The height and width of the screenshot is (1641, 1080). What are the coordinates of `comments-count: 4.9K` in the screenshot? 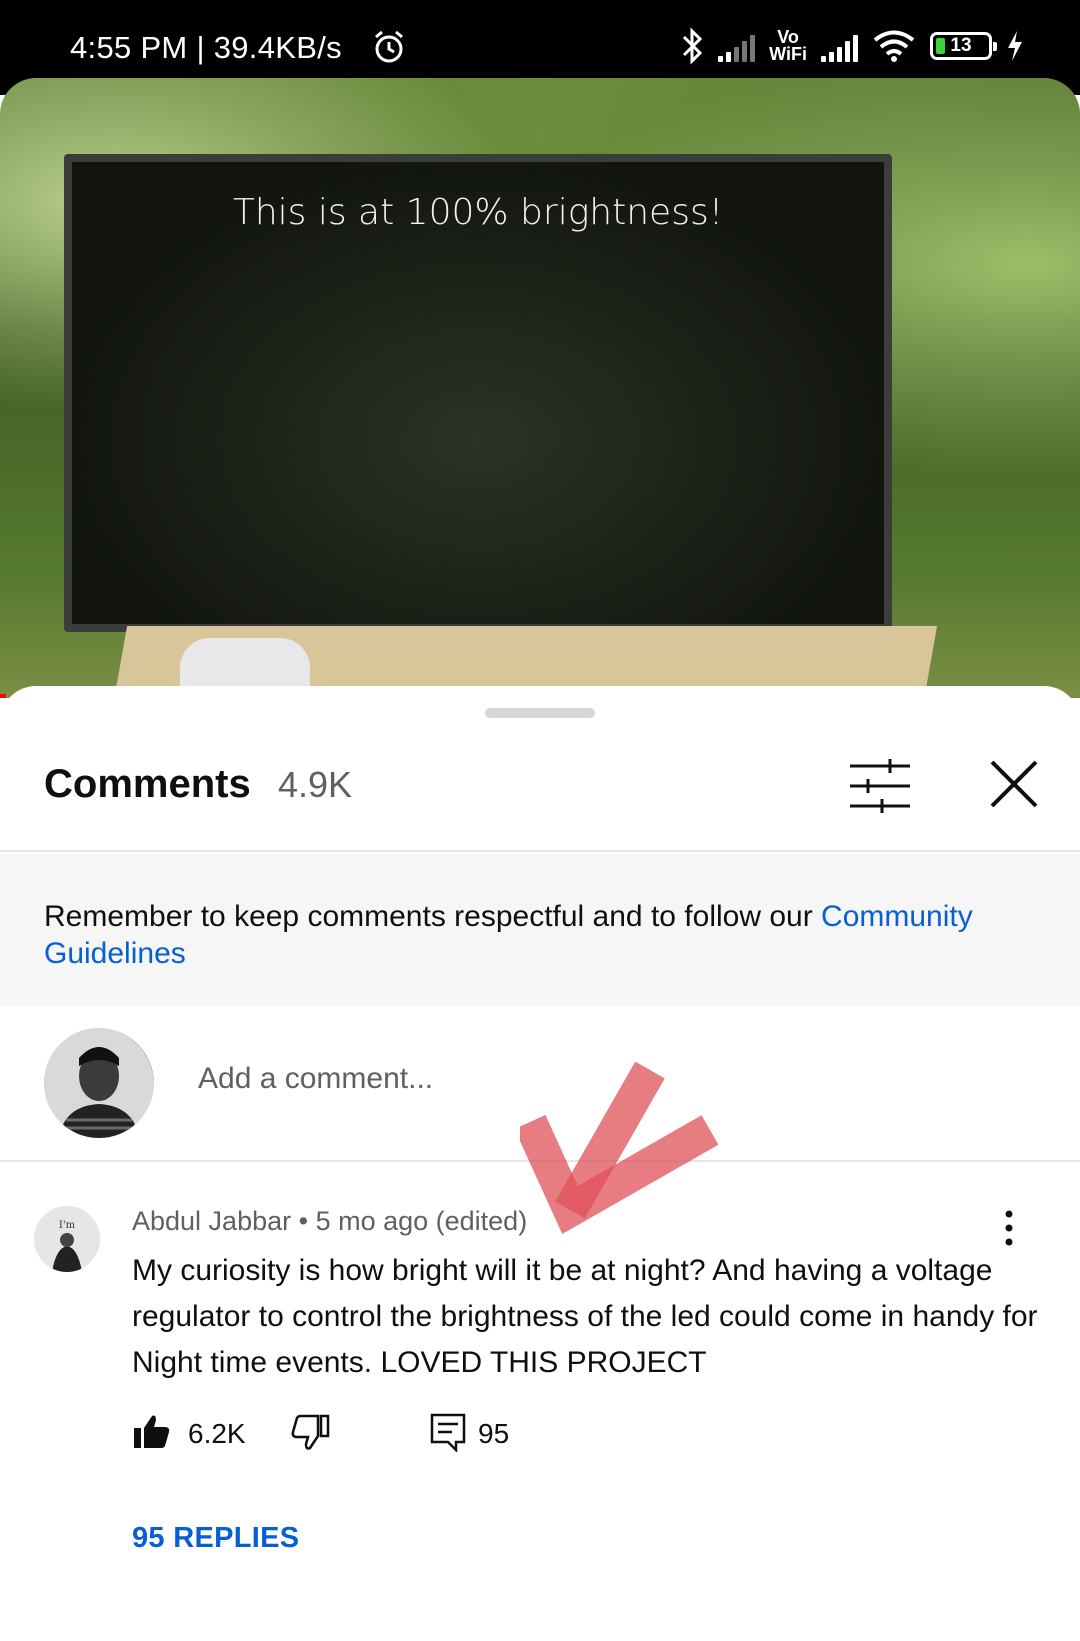 It's located at (315, 784).